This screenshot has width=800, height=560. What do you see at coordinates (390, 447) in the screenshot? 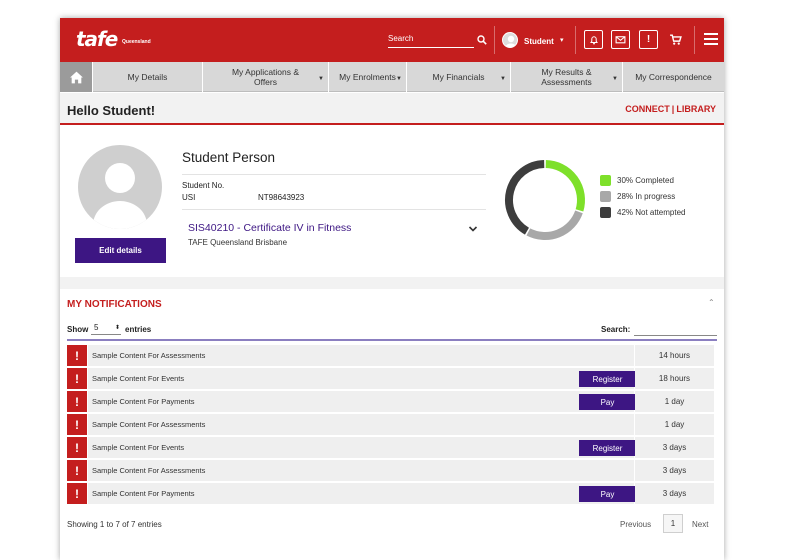
I see `table-row: ! Sample Content For Events Register 3 days` at bounding box center [390, 447].